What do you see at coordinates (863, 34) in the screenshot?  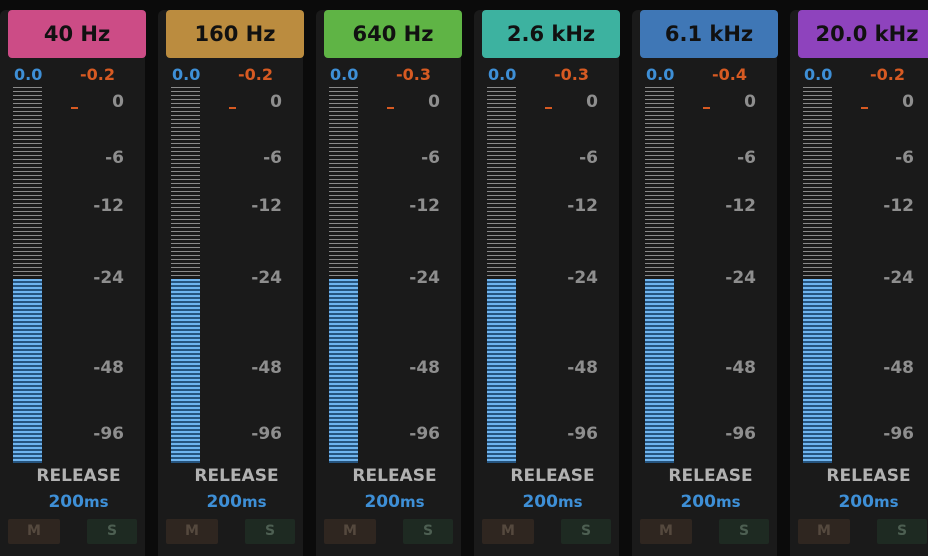 I see `band-frequency-label: 20.0 kHz` at bounding box center [863, 34].